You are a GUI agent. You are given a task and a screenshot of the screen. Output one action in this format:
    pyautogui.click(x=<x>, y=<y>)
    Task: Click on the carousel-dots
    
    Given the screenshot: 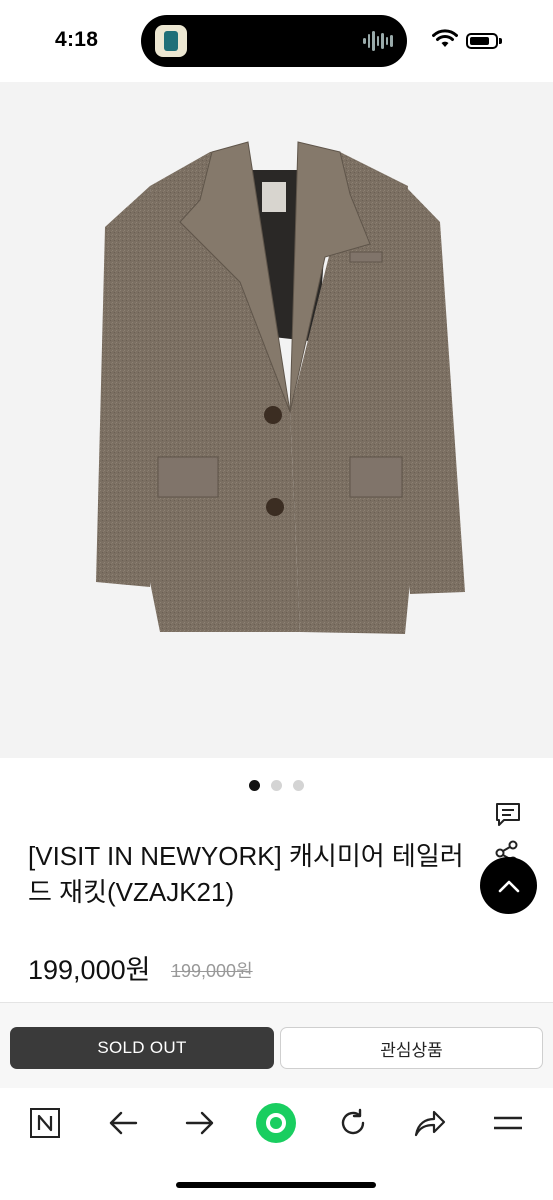 What is the action you would take?
    pyautogui.click(x=276, y=786)
    